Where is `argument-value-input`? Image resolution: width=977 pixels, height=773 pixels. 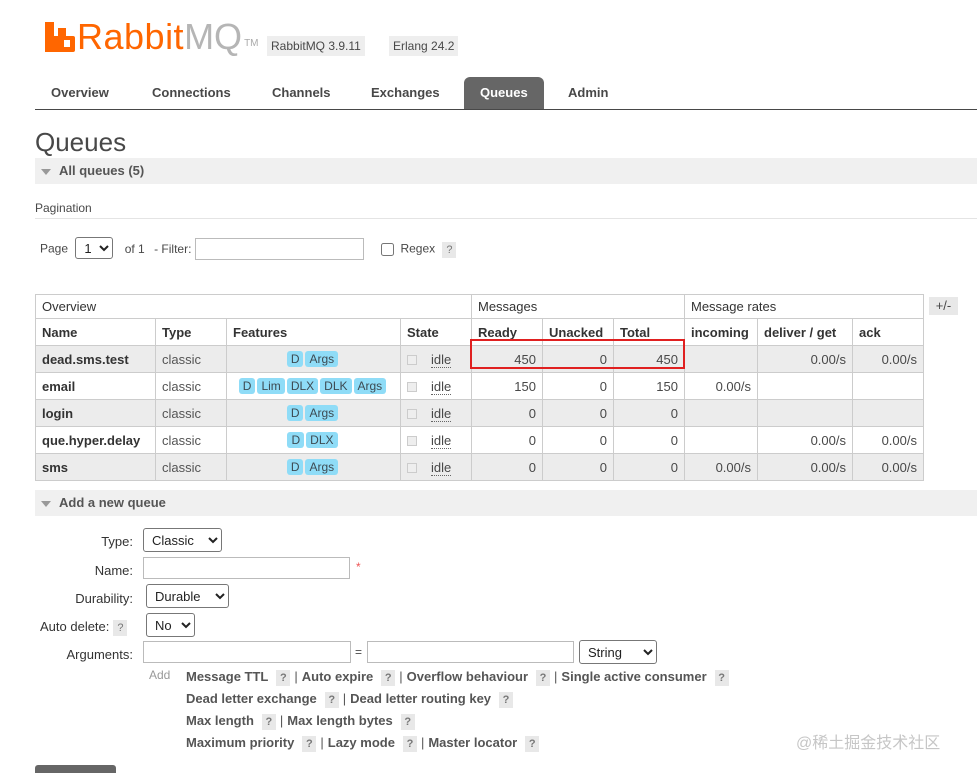
argument-value-input is located at coordinates (470, 652).